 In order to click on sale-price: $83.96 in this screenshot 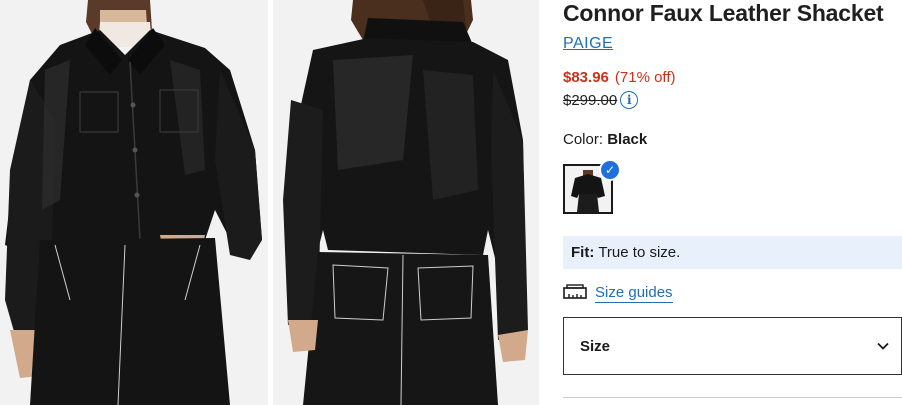, I will do `click(586, 77)`.